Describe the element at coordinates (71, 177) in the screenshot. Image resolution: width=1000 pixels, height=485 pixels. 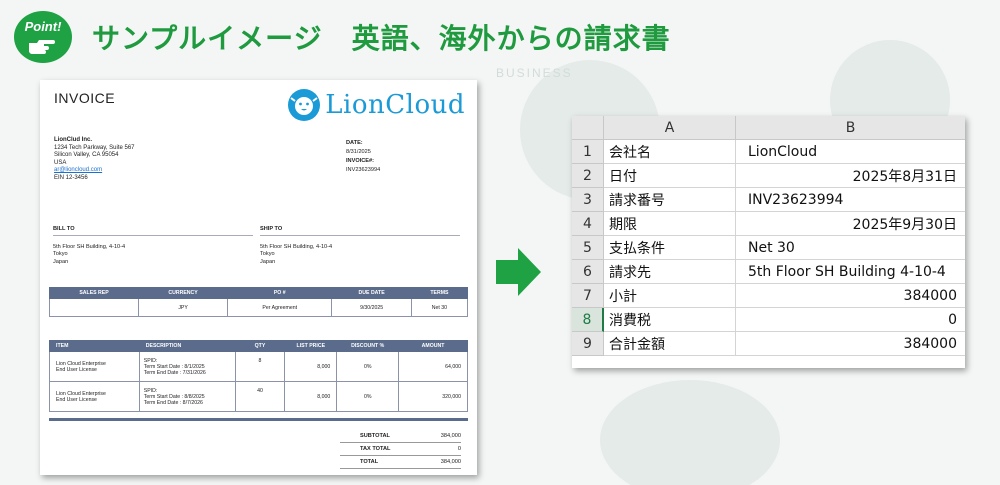
I see `company-ein: EIN 12-3456` at that location.